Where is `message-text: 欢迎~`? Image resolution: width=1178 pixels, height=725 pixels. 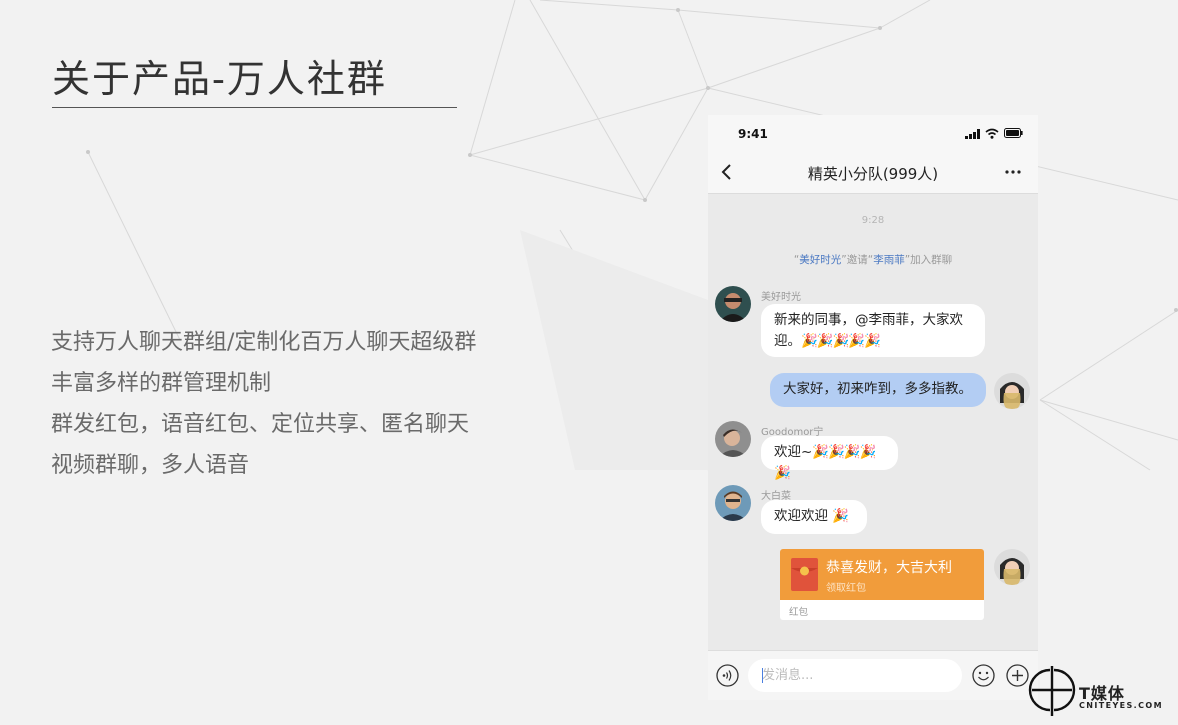
message-text: 欢迎~ is located at coordinates (793, 452).